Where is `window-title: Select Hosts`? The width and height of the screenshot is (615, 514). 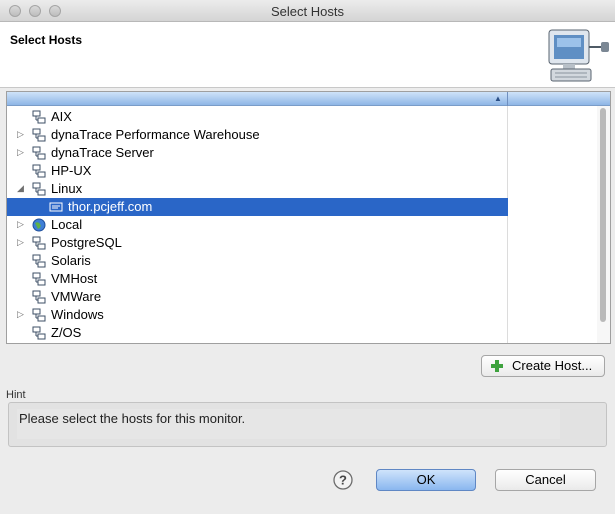
window-title: Select Hosts is located at coordinates (307, 11).